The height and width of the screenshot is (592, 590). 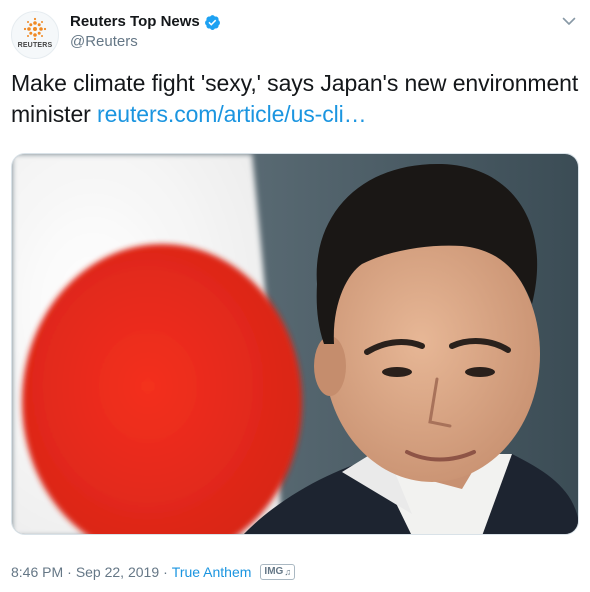 I want to click on chevron-down-icon, so click(x=569, y=21).